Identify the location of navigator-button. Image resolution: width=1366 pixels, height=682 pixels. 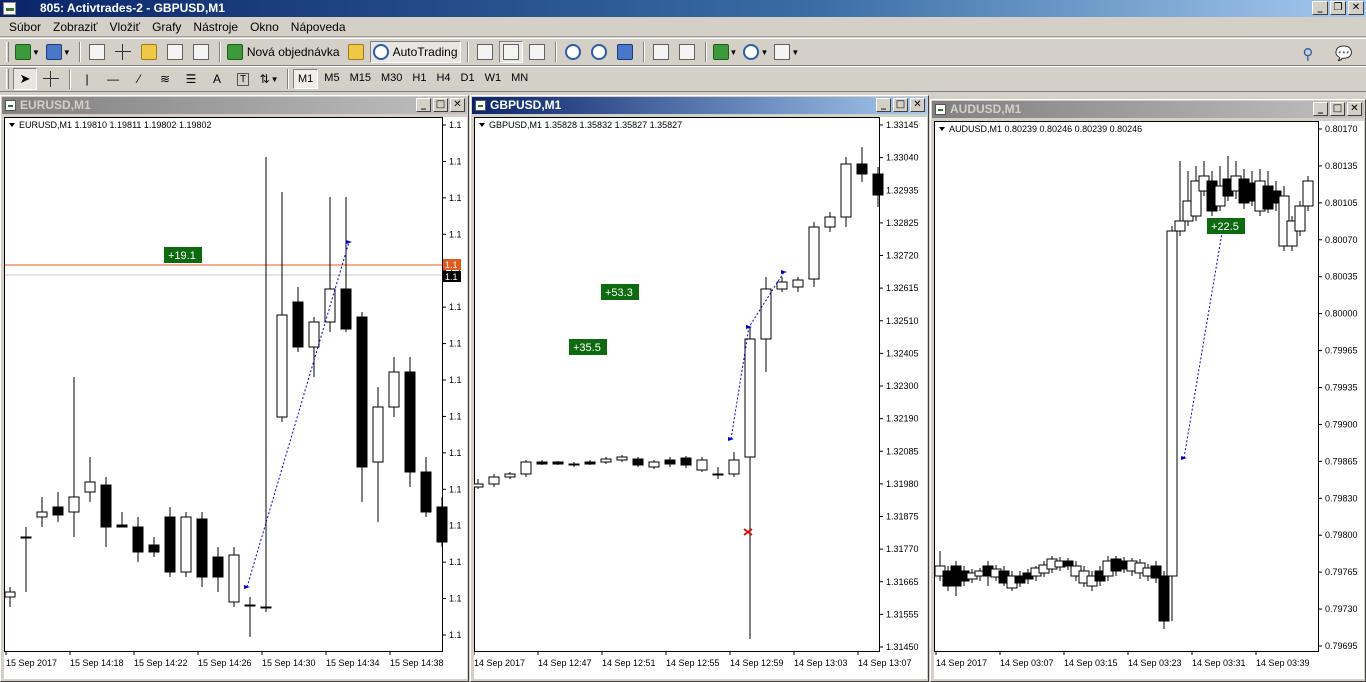
(149, 52).